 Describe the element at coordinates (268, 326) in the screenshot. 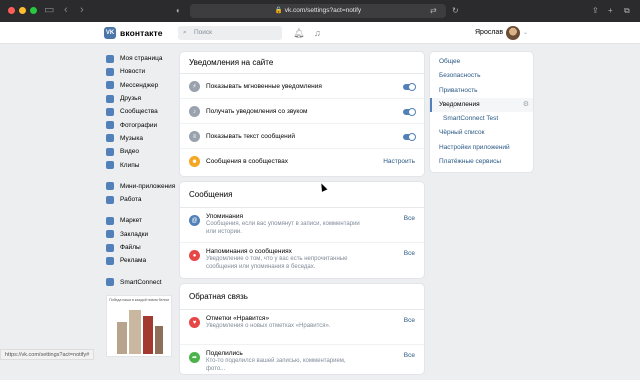

I see `setting-description: Уведомления о новых отметках «Нравится».` at that location.